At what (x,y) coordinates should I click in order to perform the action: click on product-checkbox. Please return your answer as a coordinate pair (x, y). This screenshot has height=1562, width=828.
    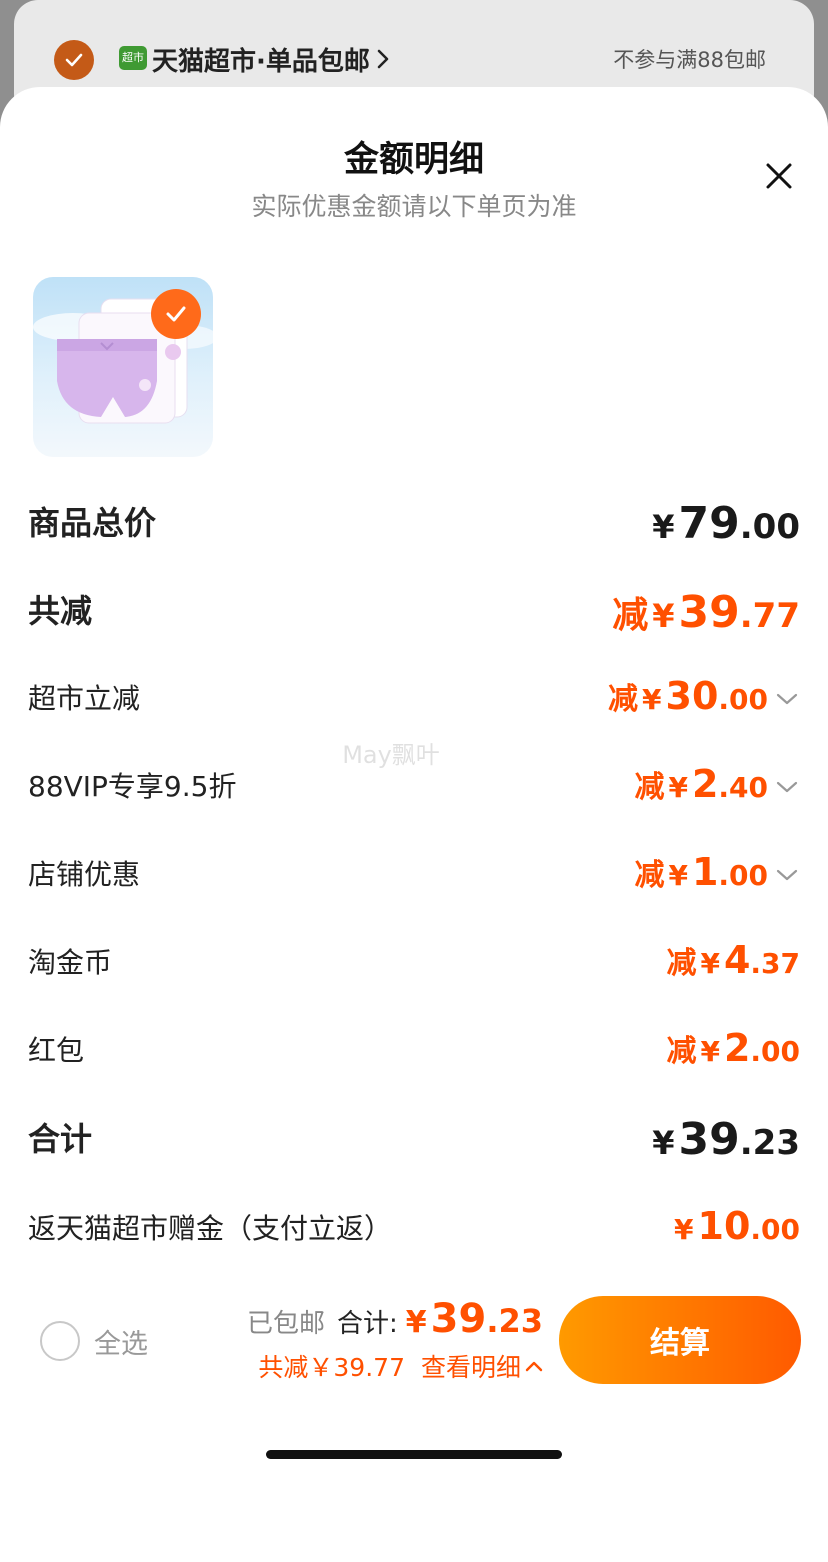
    Looking at the image, I should click on (176, 314).